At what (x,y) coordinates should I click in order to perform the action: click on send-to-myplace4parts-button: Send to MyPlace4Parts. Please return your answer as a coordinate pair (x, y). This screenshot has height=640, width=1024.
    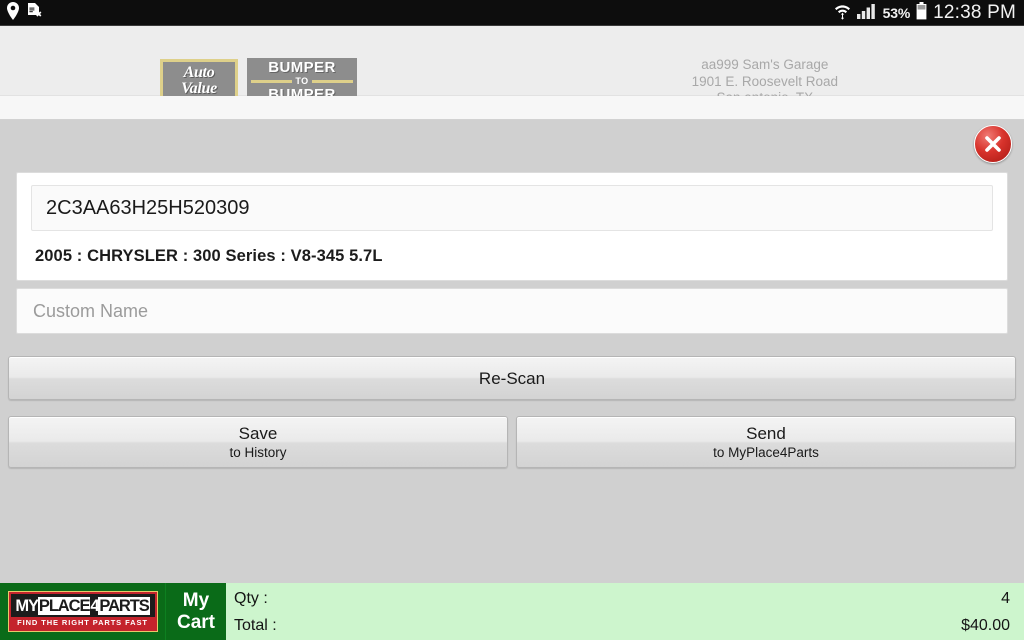
    Looking at the image, I should click on (766, 442).